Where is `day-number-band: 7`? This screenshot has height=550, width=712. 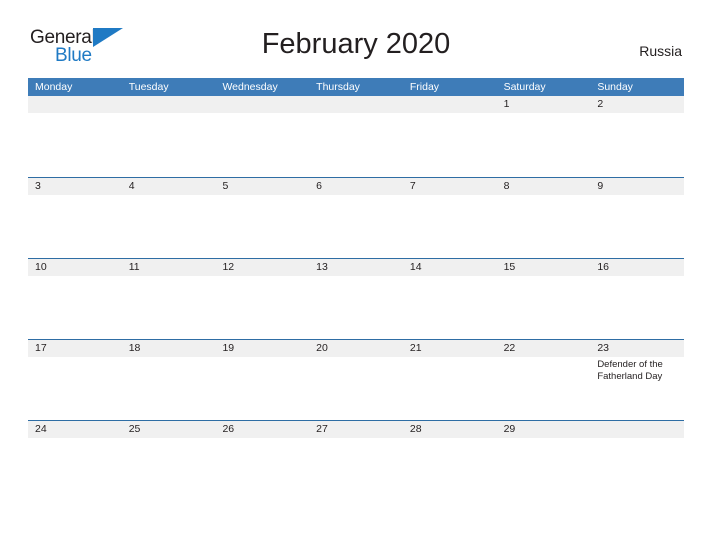
day-number-band: 7 is located at coordinates (449, 186).